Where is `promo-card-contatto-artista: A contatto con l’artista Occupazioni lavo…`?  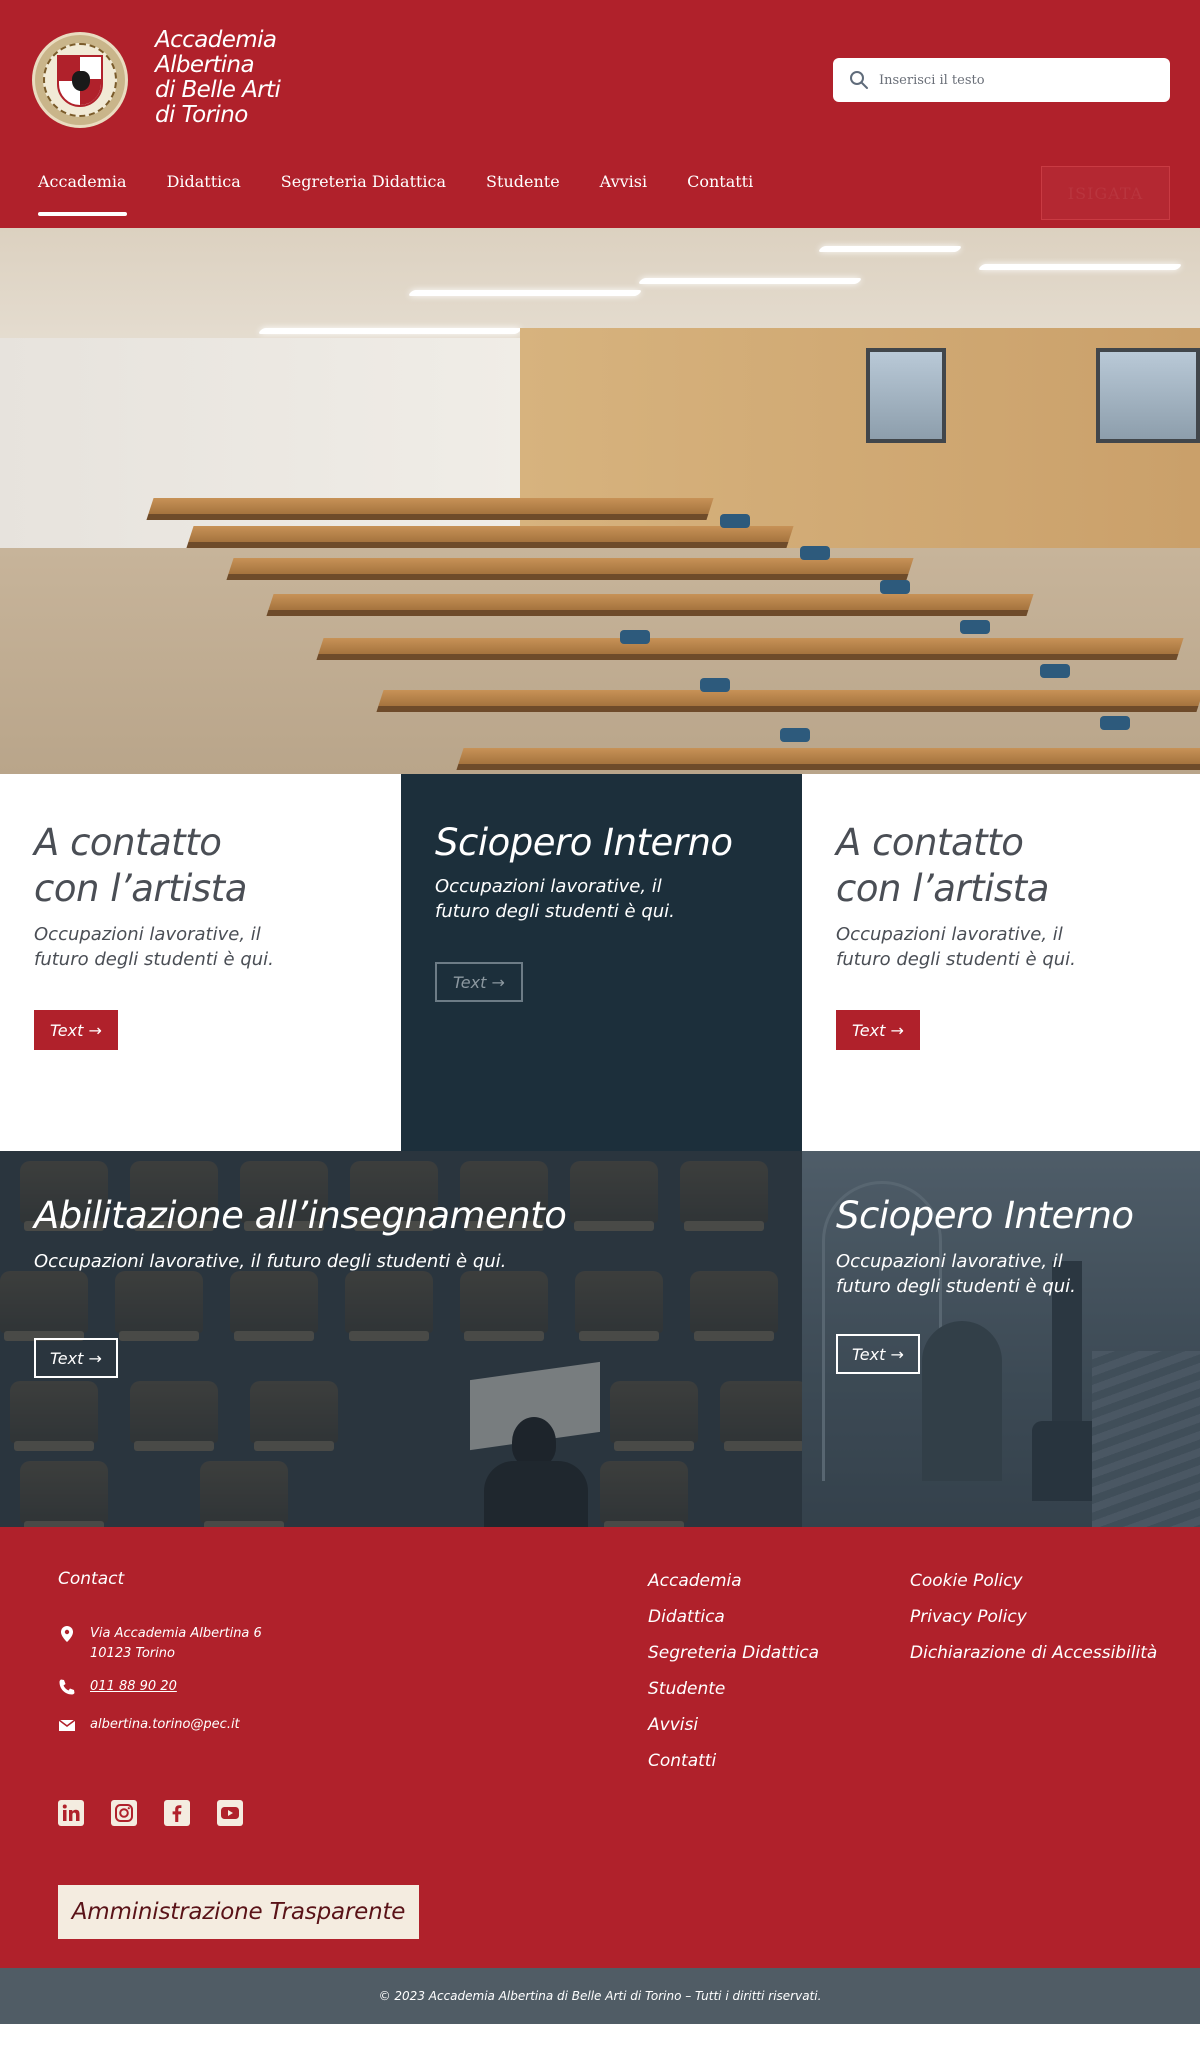 promo-card-contatto-artista: A contatto con l’artista Occupazioni lavo… is located at coordinates (200, 962).